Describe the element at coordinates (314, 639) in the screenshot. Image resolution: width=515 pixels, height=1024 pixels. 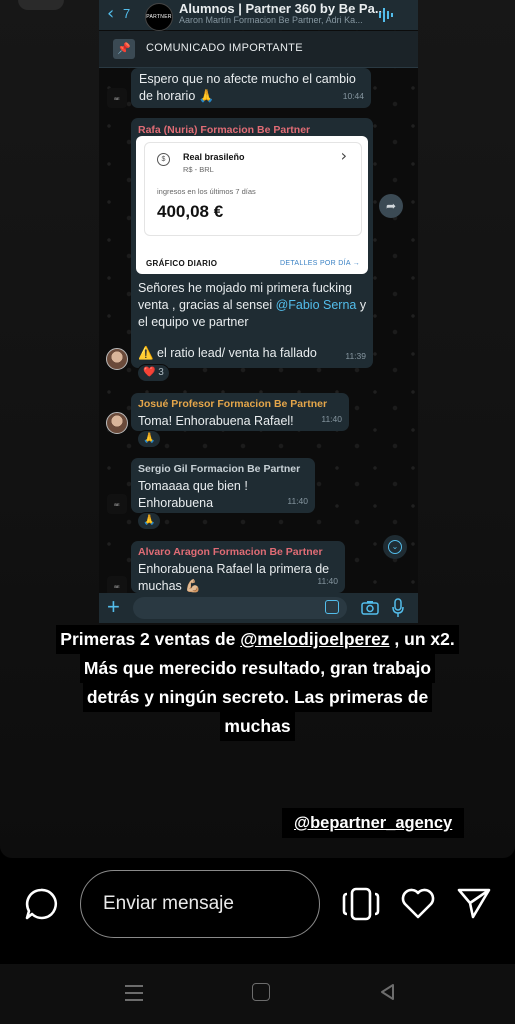
I see `caption-mention: @melodijoelperez` at that location.